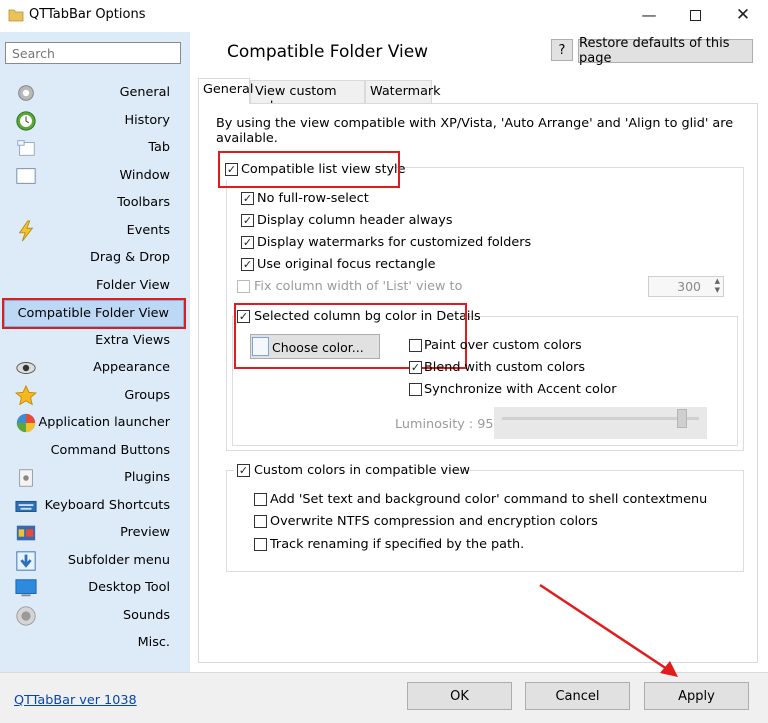 The image size is (768, 723). What do you see at coordinates (147, 120) in the screenshot?
I see `sidebar-item-label: History` at bounding box center [147, 120].